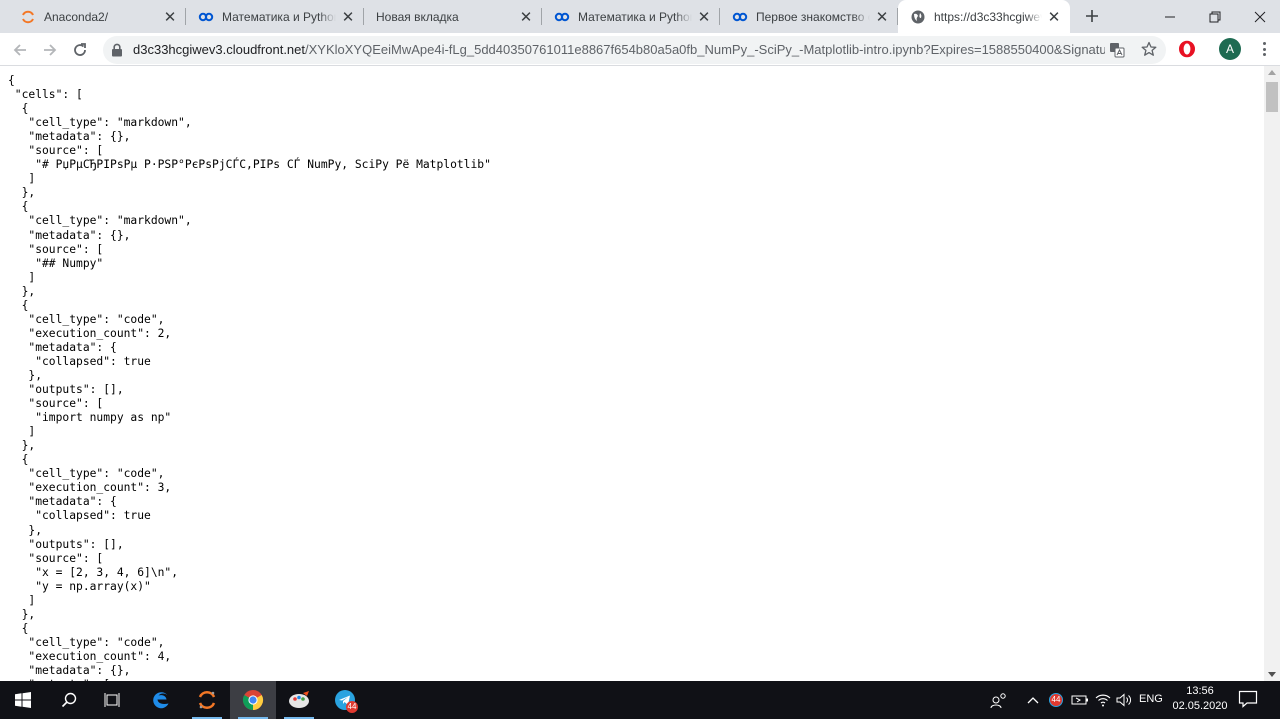  What do you see at coordinates (206, 17) in the screenshot?
I see `coursera-icon` at bounding box center [206, 17].